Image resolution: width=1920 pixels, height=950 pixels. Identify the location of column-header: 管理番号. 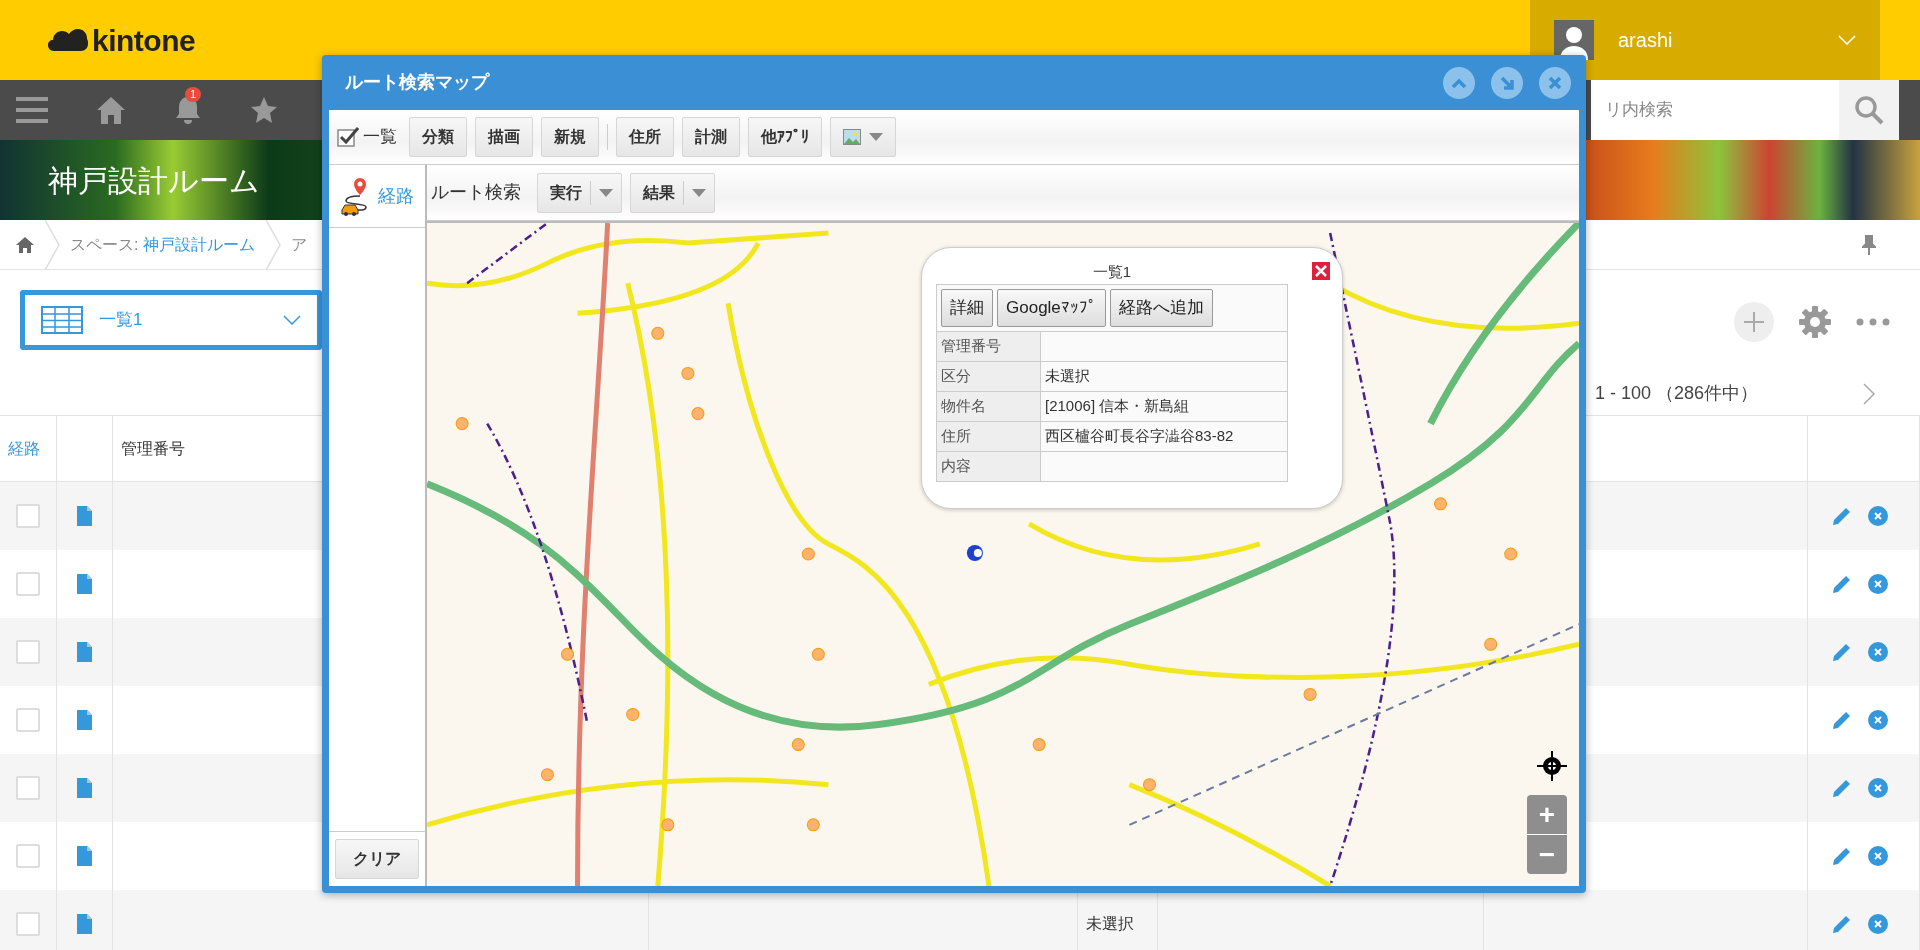
(153, 448).